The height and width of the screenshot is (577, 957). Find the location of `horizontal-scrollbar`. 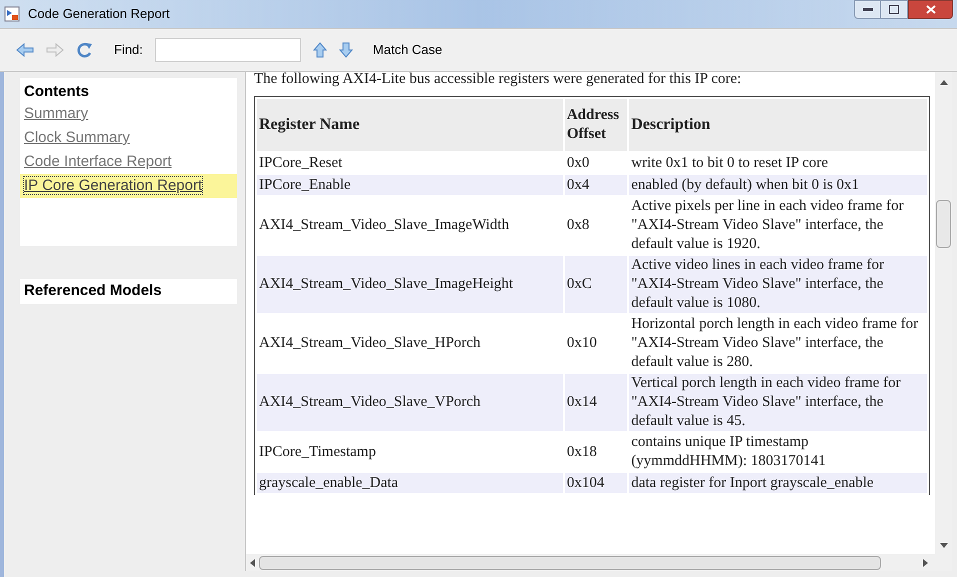

horizontal-scrollbar is located at coordinates (599, 562).